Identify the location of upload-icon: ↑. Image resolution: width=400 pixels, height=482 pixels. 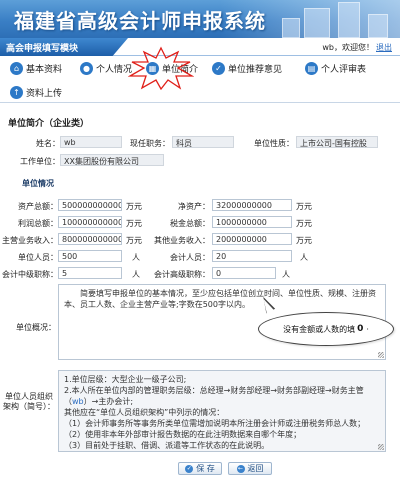
(16, 92).